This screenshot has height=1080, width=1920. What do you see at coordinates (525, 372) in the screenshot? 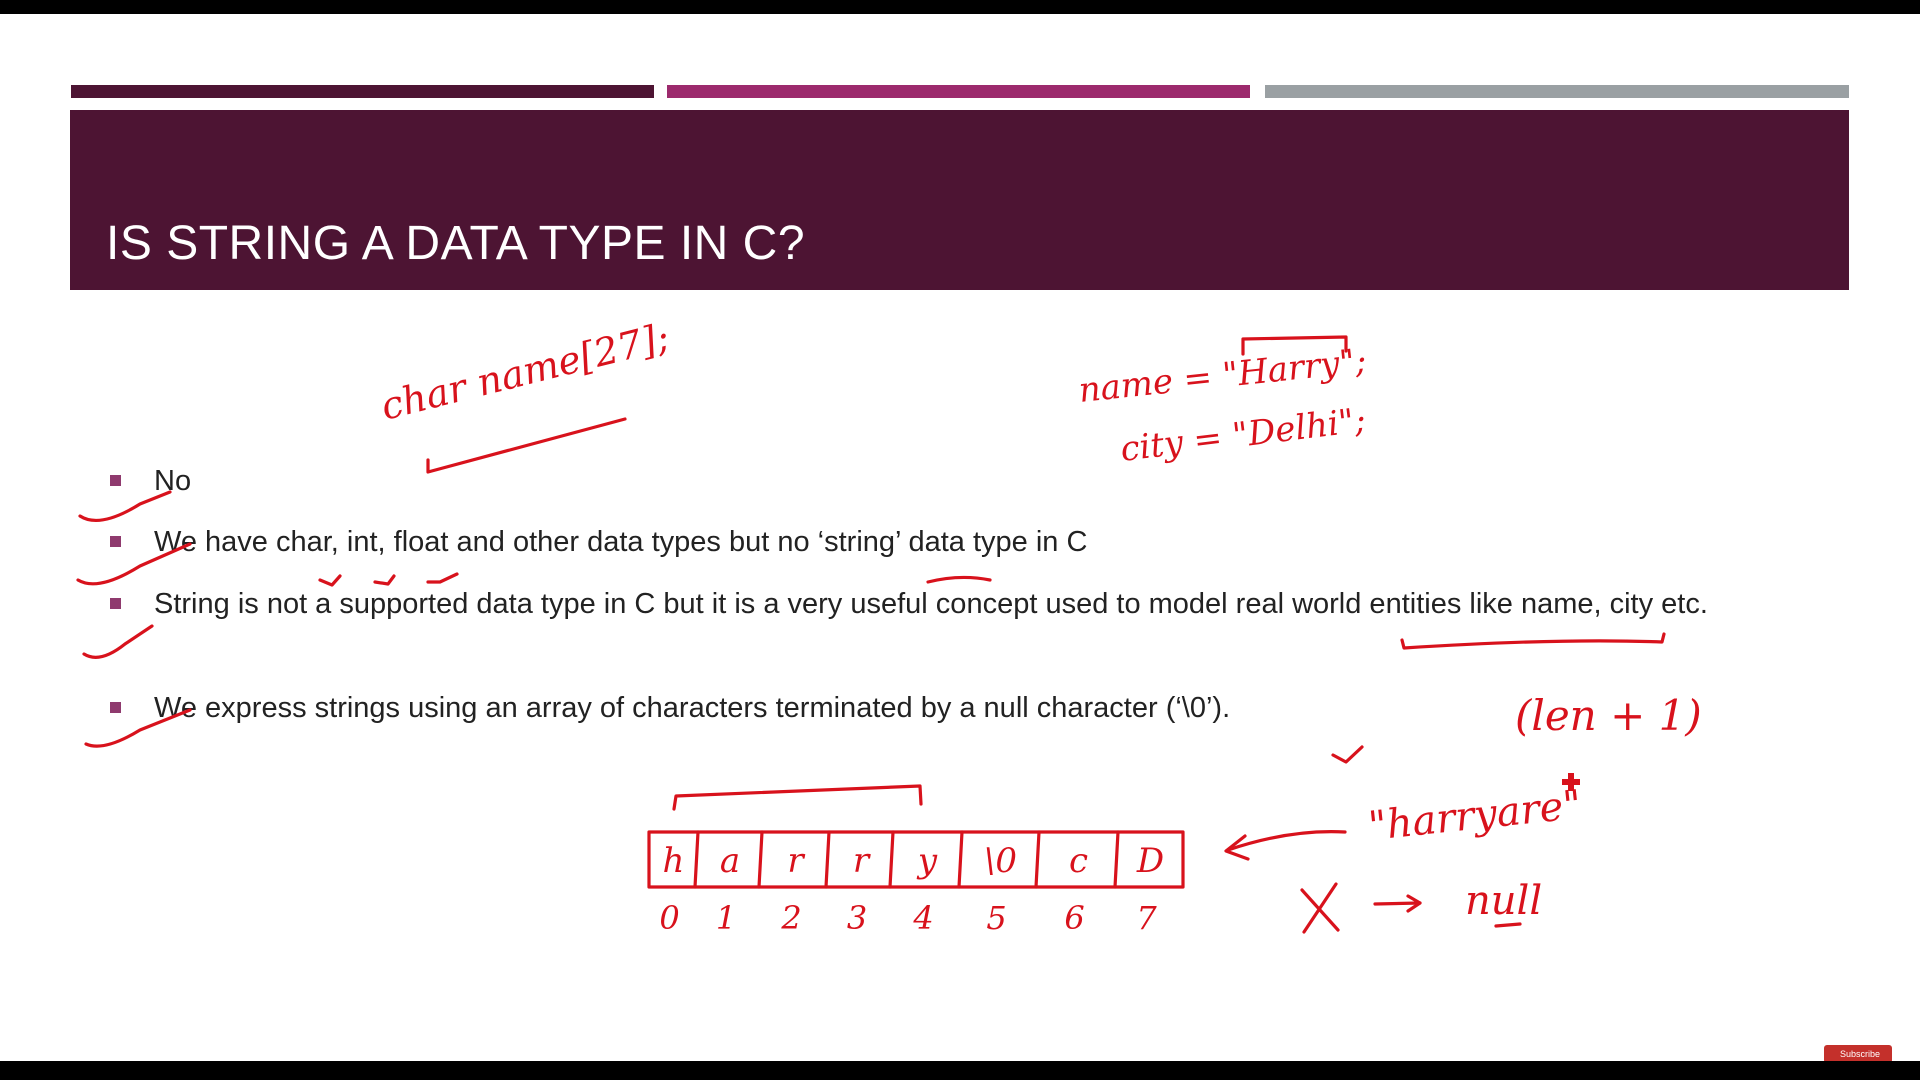
I see `declaration-note: char name[27];` at bounding box center [525, 372].